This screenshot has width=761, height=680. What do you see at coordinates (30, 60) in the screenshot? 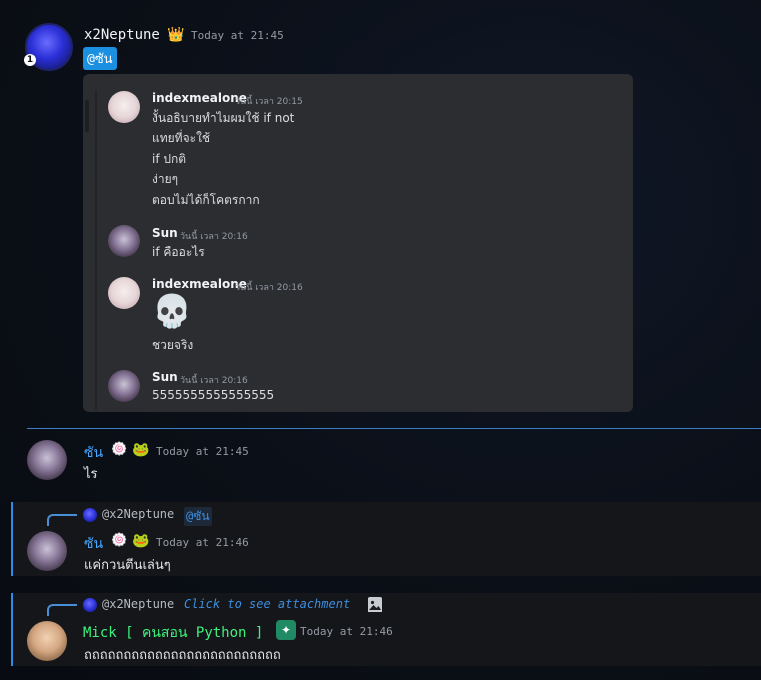
I see `avatar-badge: 1` at bounding box center [30, 60].